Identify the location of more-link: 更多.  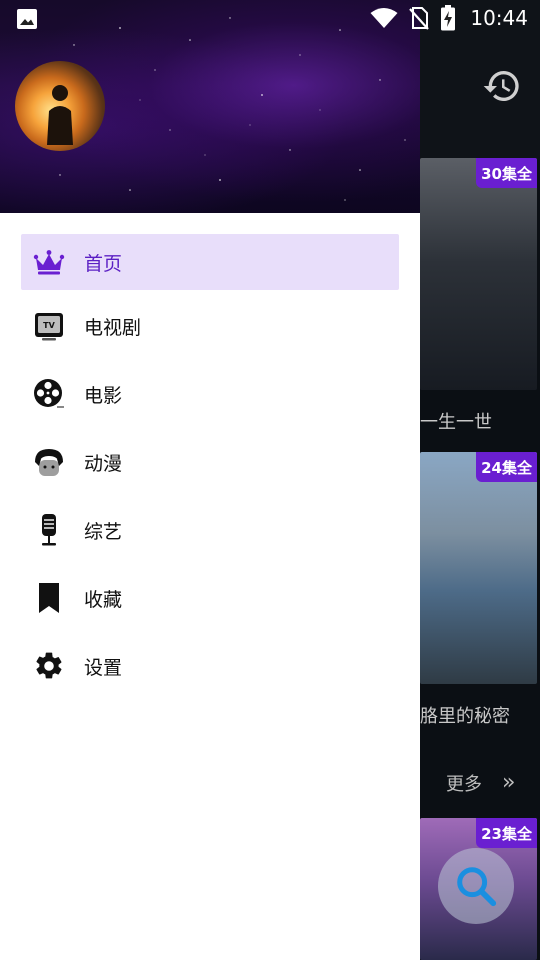
(464, 783).